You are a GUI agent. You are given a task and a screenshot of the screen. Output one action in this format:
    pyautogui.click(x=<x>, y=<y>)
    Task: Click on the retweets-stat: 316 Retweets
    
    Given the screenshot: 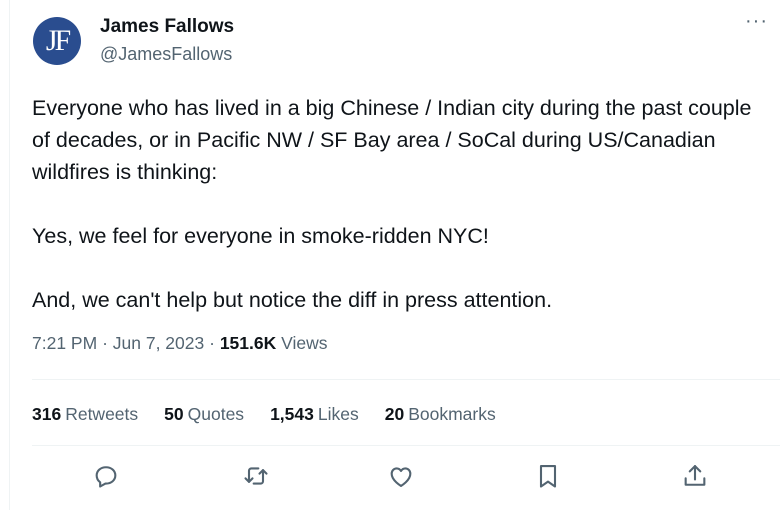 What is the action you would take?
    pyautogui.click(x=85, y=414)
    